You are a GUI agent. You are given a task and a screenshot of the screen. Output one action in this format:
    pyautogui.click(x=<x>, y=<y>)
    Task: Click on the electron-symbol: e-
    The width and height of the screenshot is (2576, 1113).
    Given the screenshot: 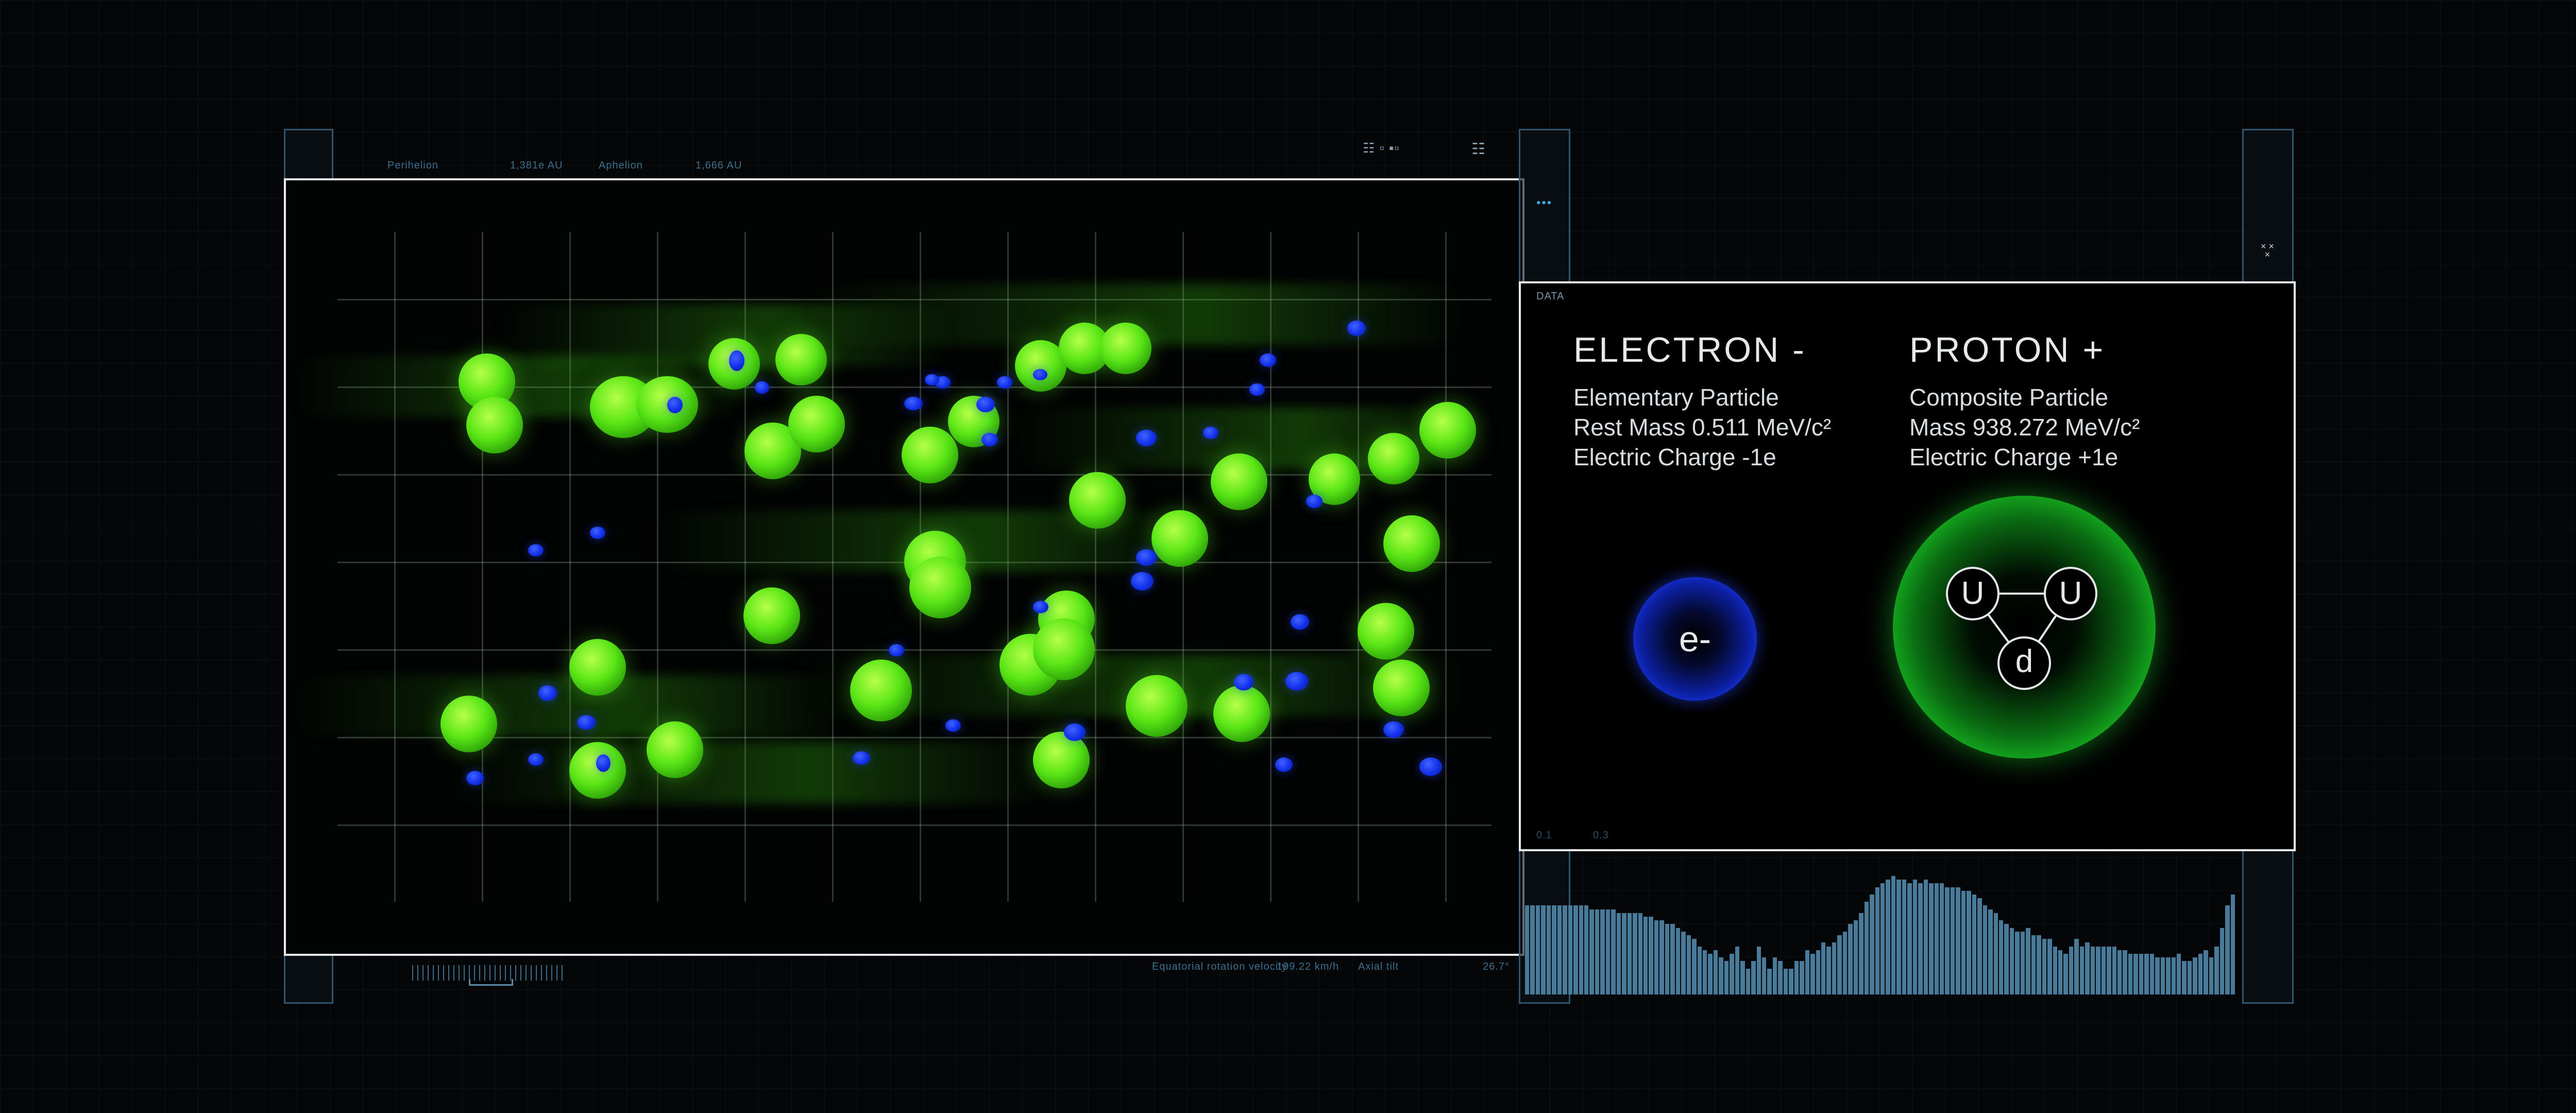 What is the action you would take?
    pyautogui.click(x=1695, y=639)
    